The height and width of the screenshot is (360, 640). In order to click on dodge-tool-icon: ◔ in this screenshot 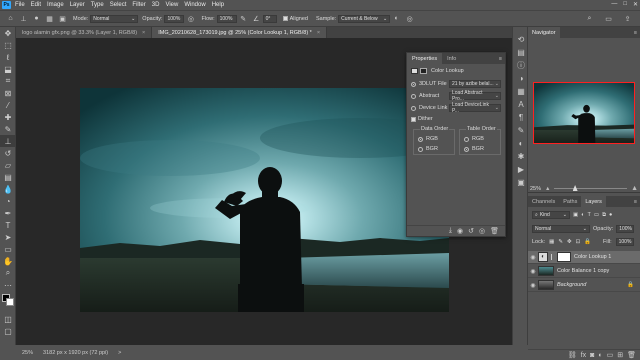, I will do `click(8, 201)`.